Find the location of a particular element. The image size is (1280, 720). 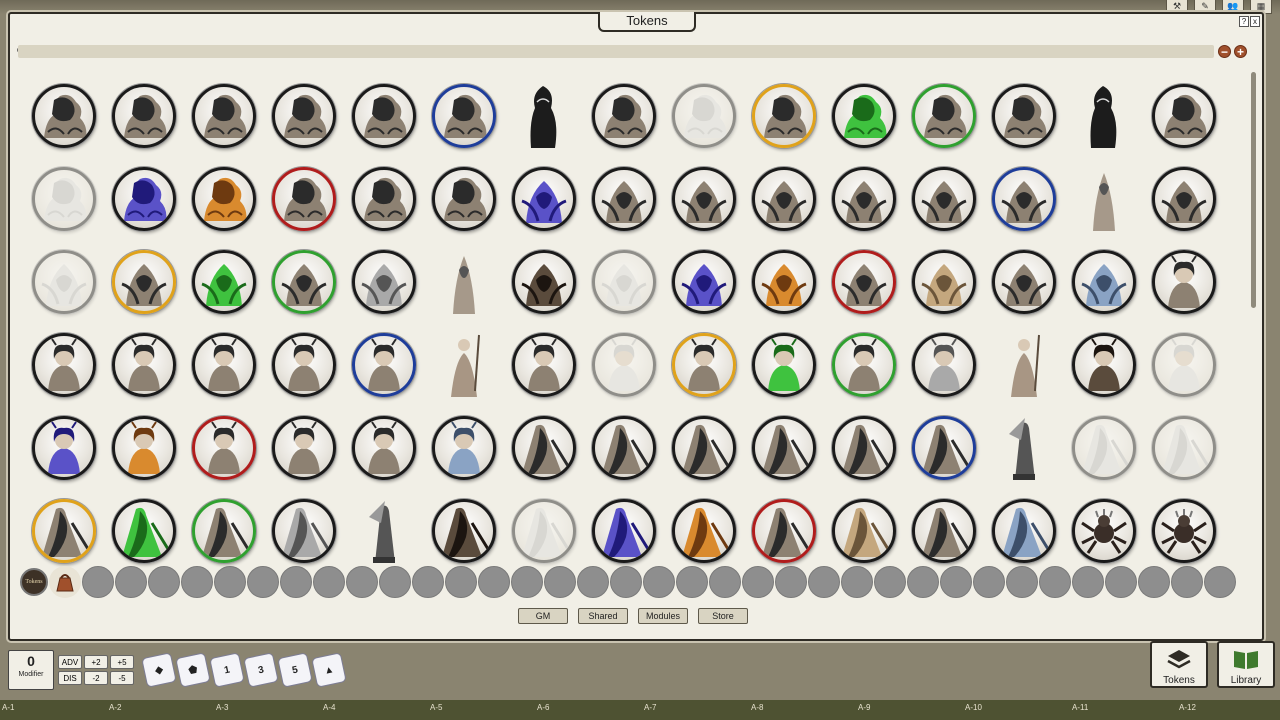

plus2-button: +2 is located at coordinates (96, 662).